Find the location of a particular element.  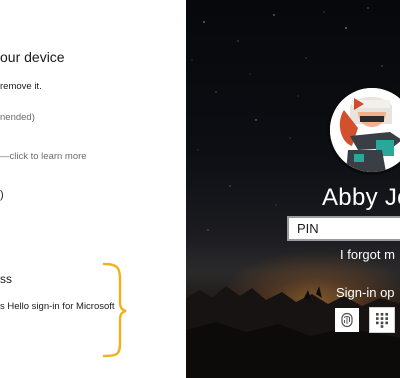

windows-hello-signin-text: s Hello sign-in for Microsoft is located at coordinates (57, 306).